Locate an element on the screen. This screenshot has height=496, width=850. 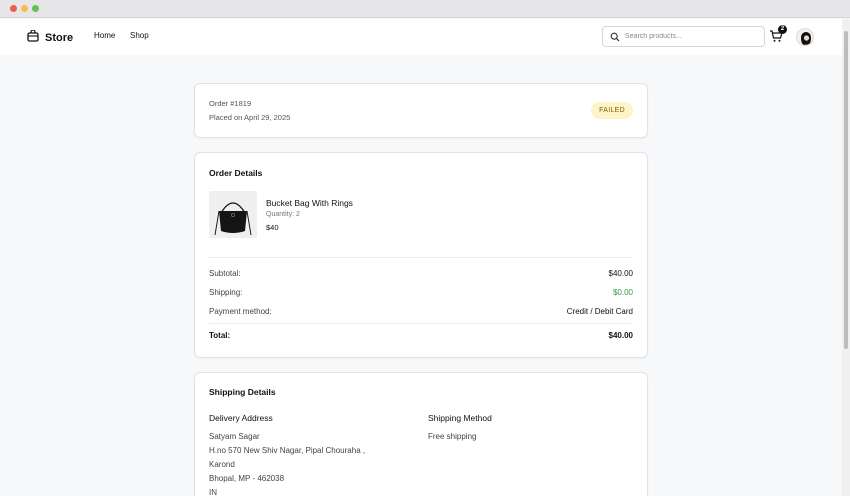
address-line: Satyam Sagar is located at coordinates (234, 436).